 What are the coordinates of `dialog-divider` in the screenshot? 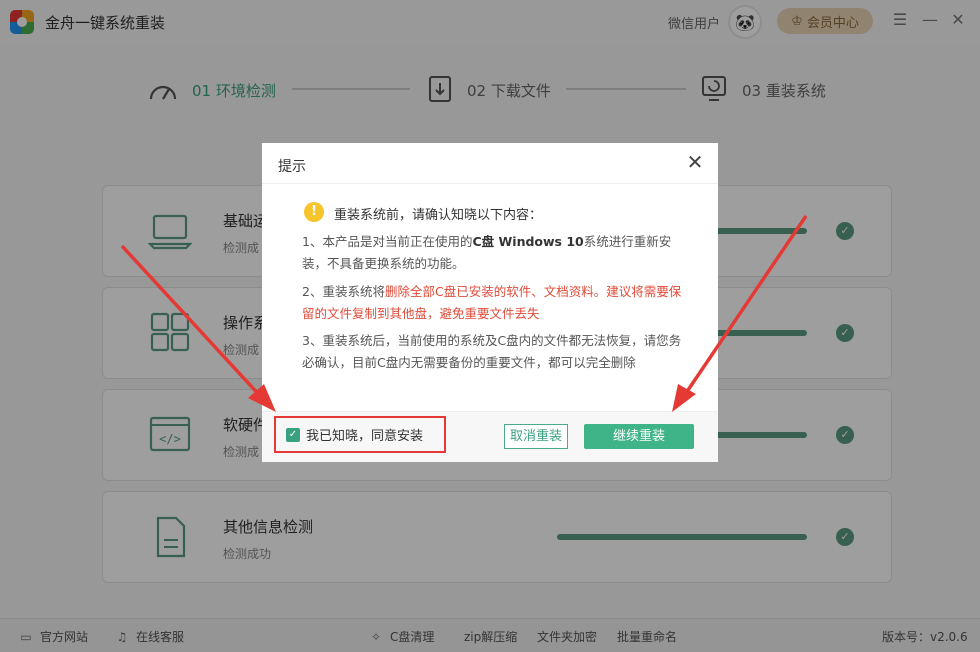 It's located at (490, 183).